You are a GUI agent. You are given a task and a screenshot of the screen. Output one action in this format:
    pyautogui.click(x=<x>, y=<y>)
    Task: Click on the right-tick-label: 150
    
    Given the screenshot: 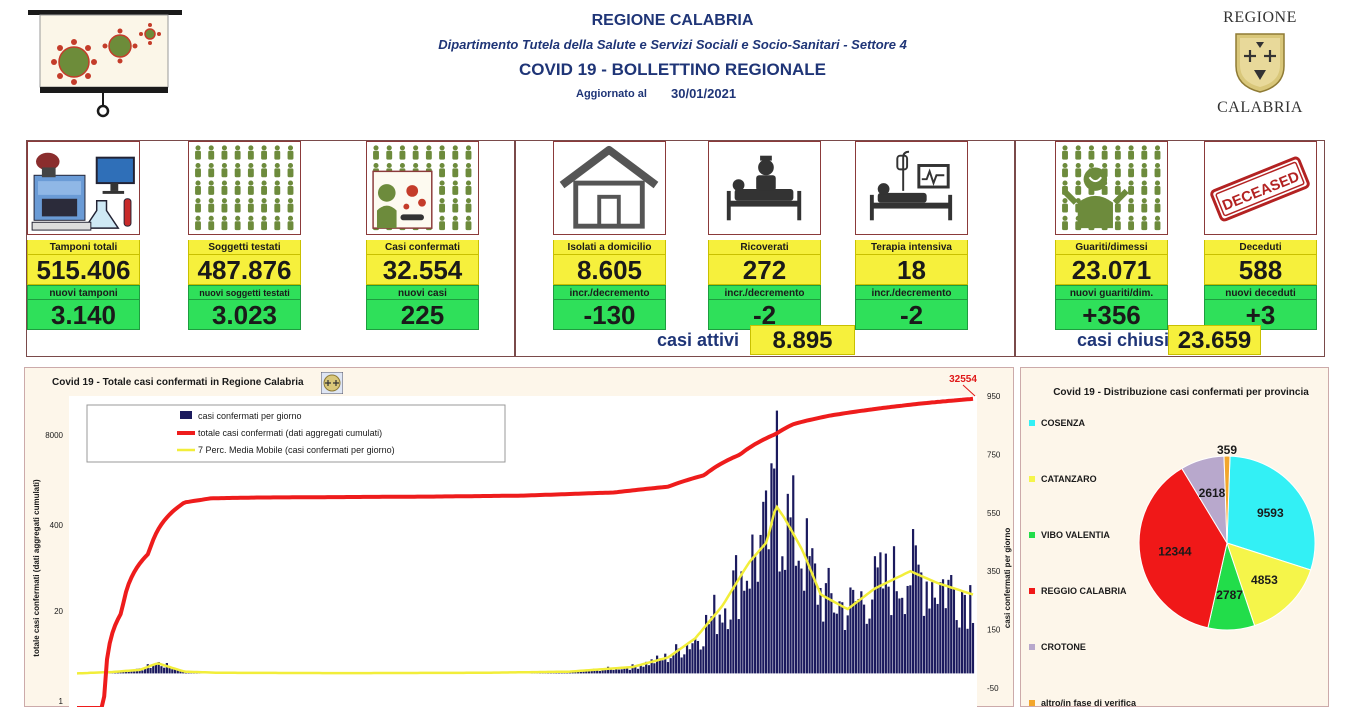 What is the action you would take?
    pyautogui.click(x=994, y=630)
    